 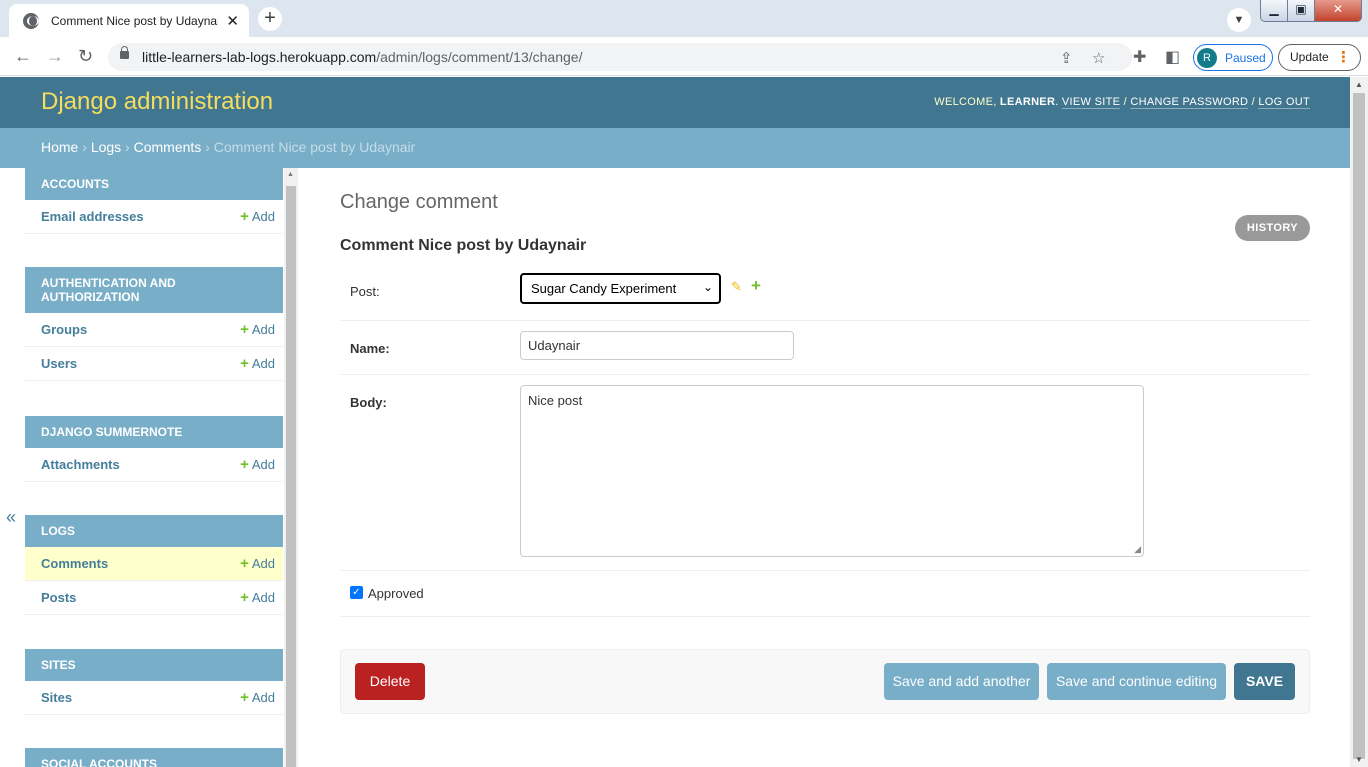 What do you see at coordinates (1264, 681) in the screenshot?
I see `save-button: SAVE` at bounding box center [1264, 681].